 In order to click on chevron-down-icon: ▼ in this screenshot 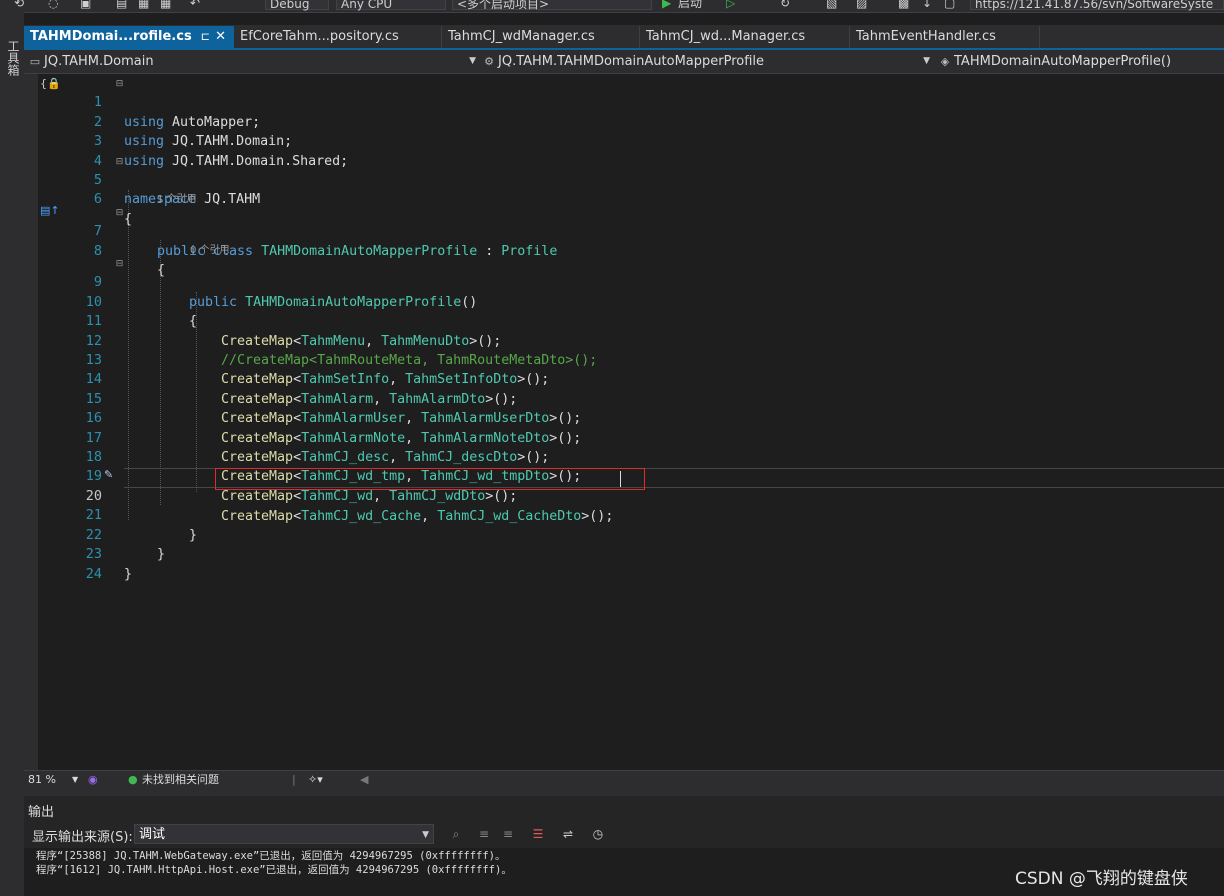, I will do `click(75, 780)`.